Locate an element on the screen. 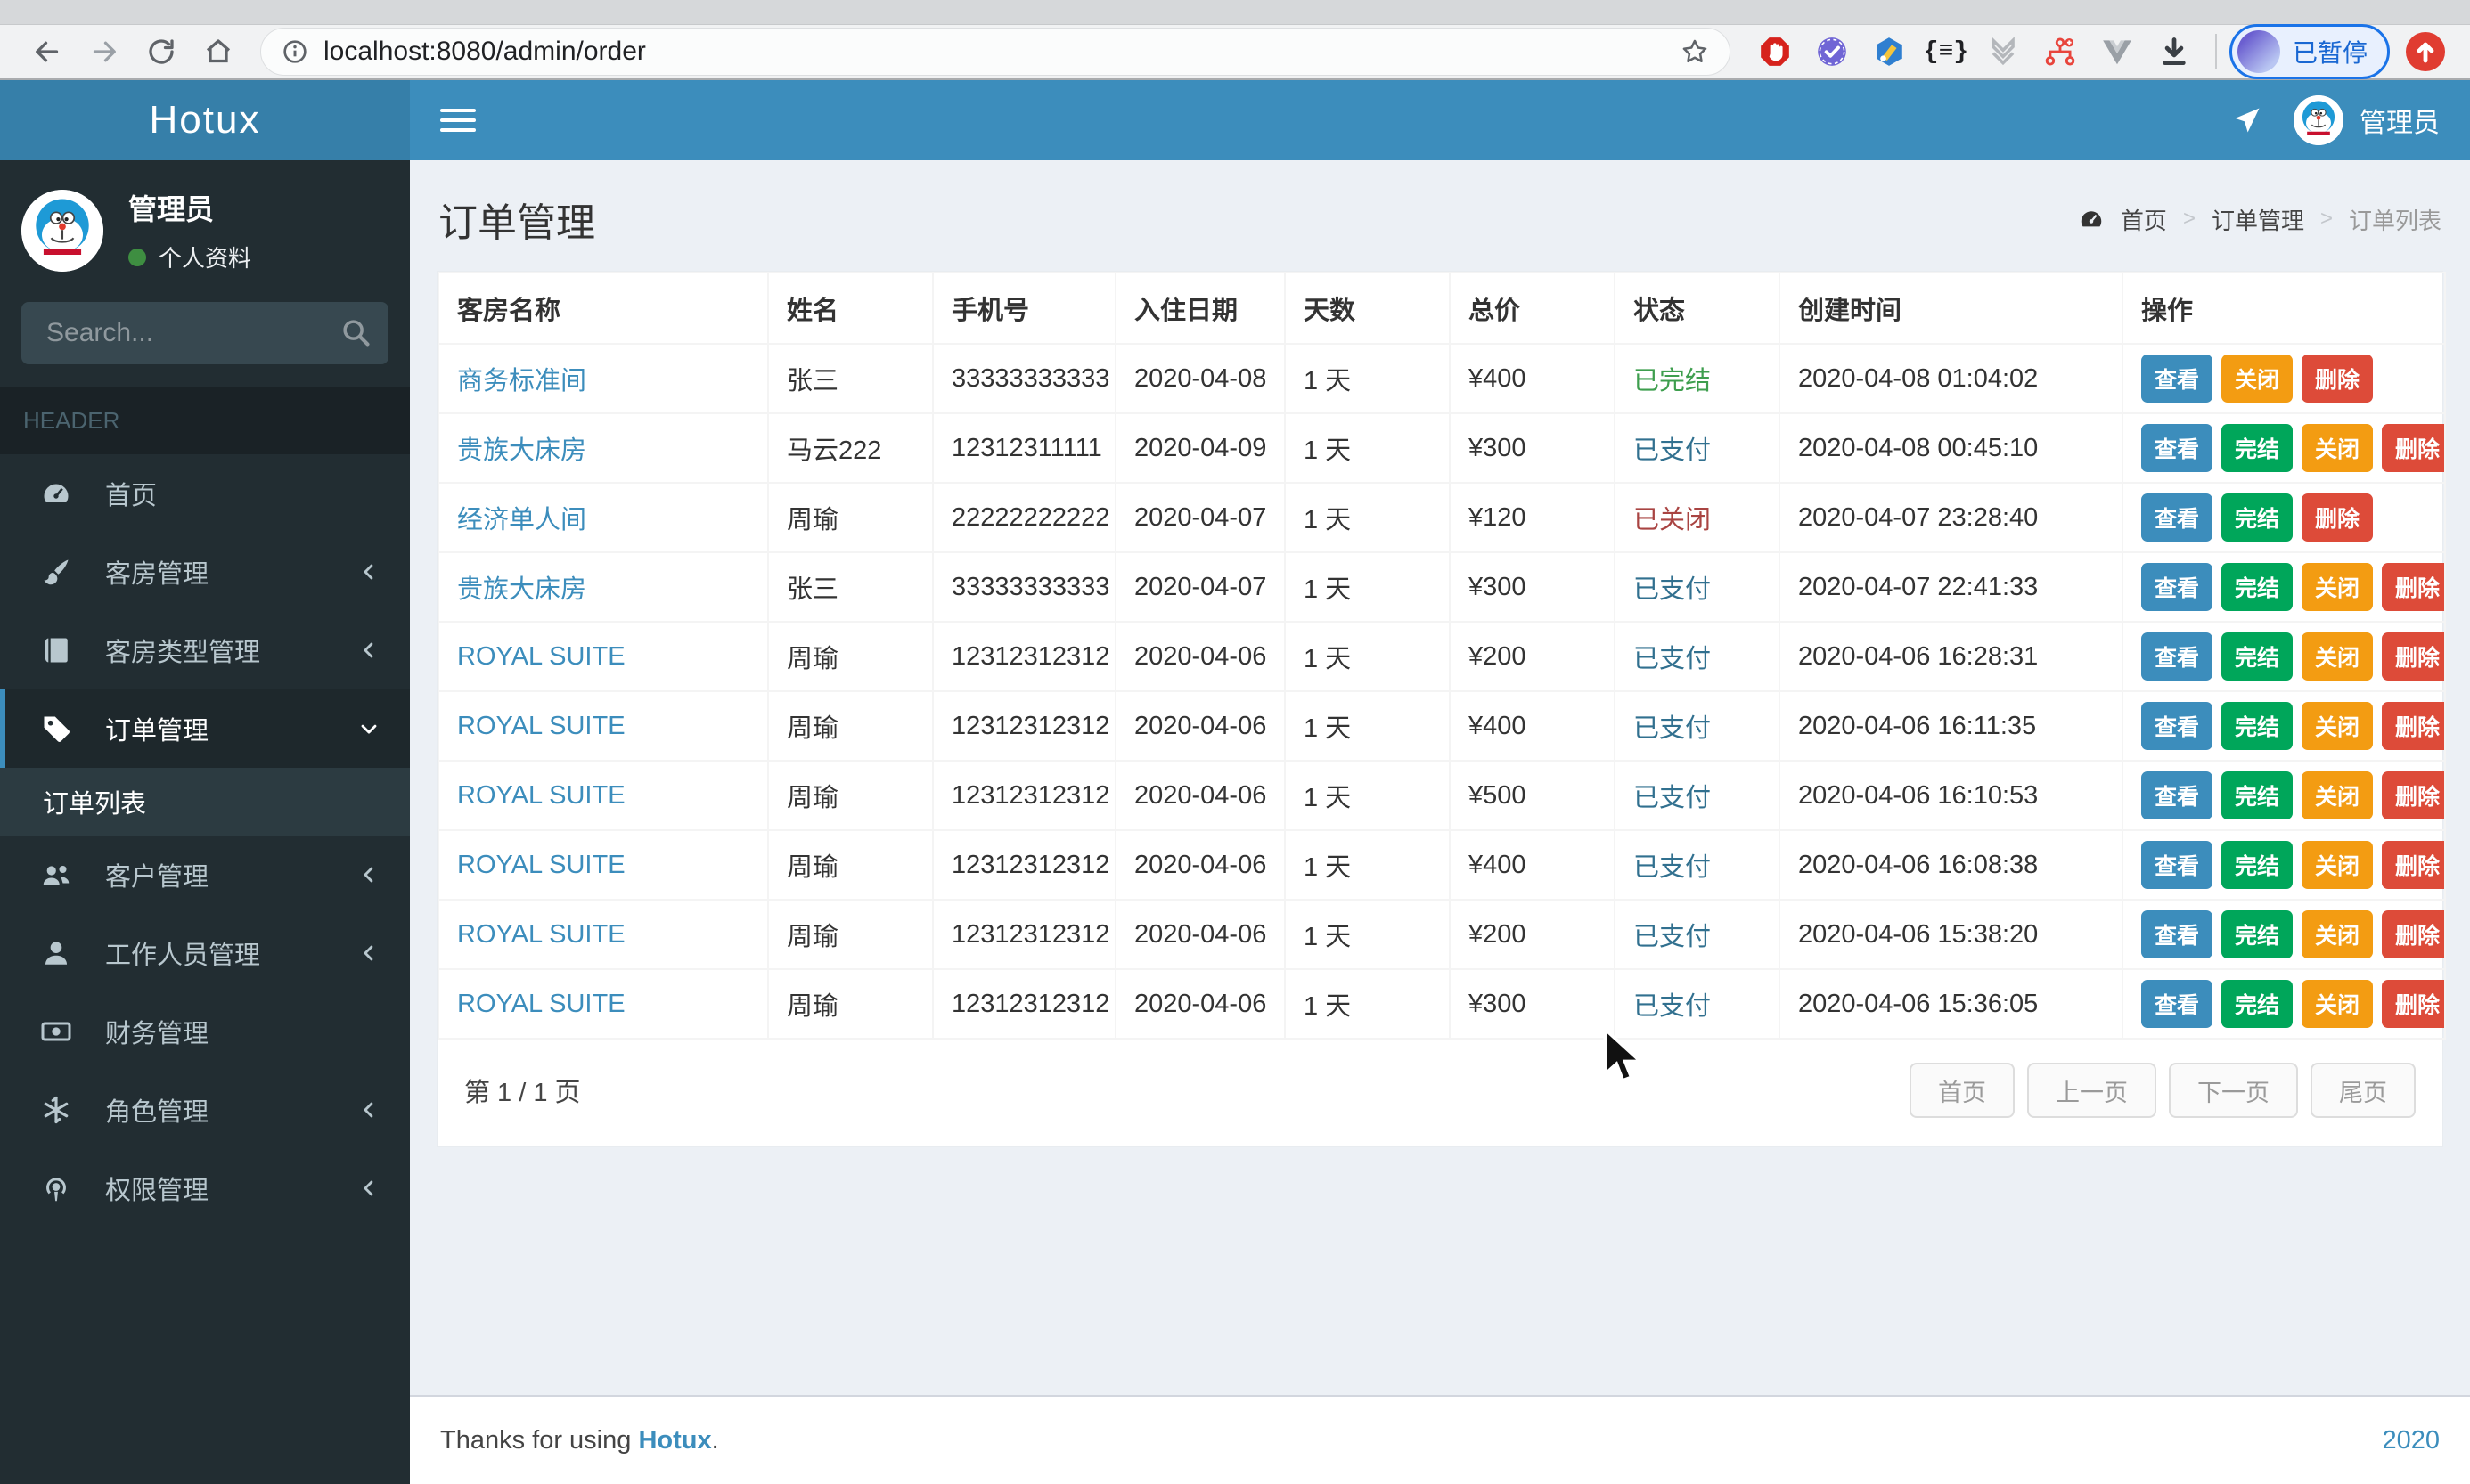 This screenshot has width=2470, height=1484. search-icon is located at coordinates (355, 334).